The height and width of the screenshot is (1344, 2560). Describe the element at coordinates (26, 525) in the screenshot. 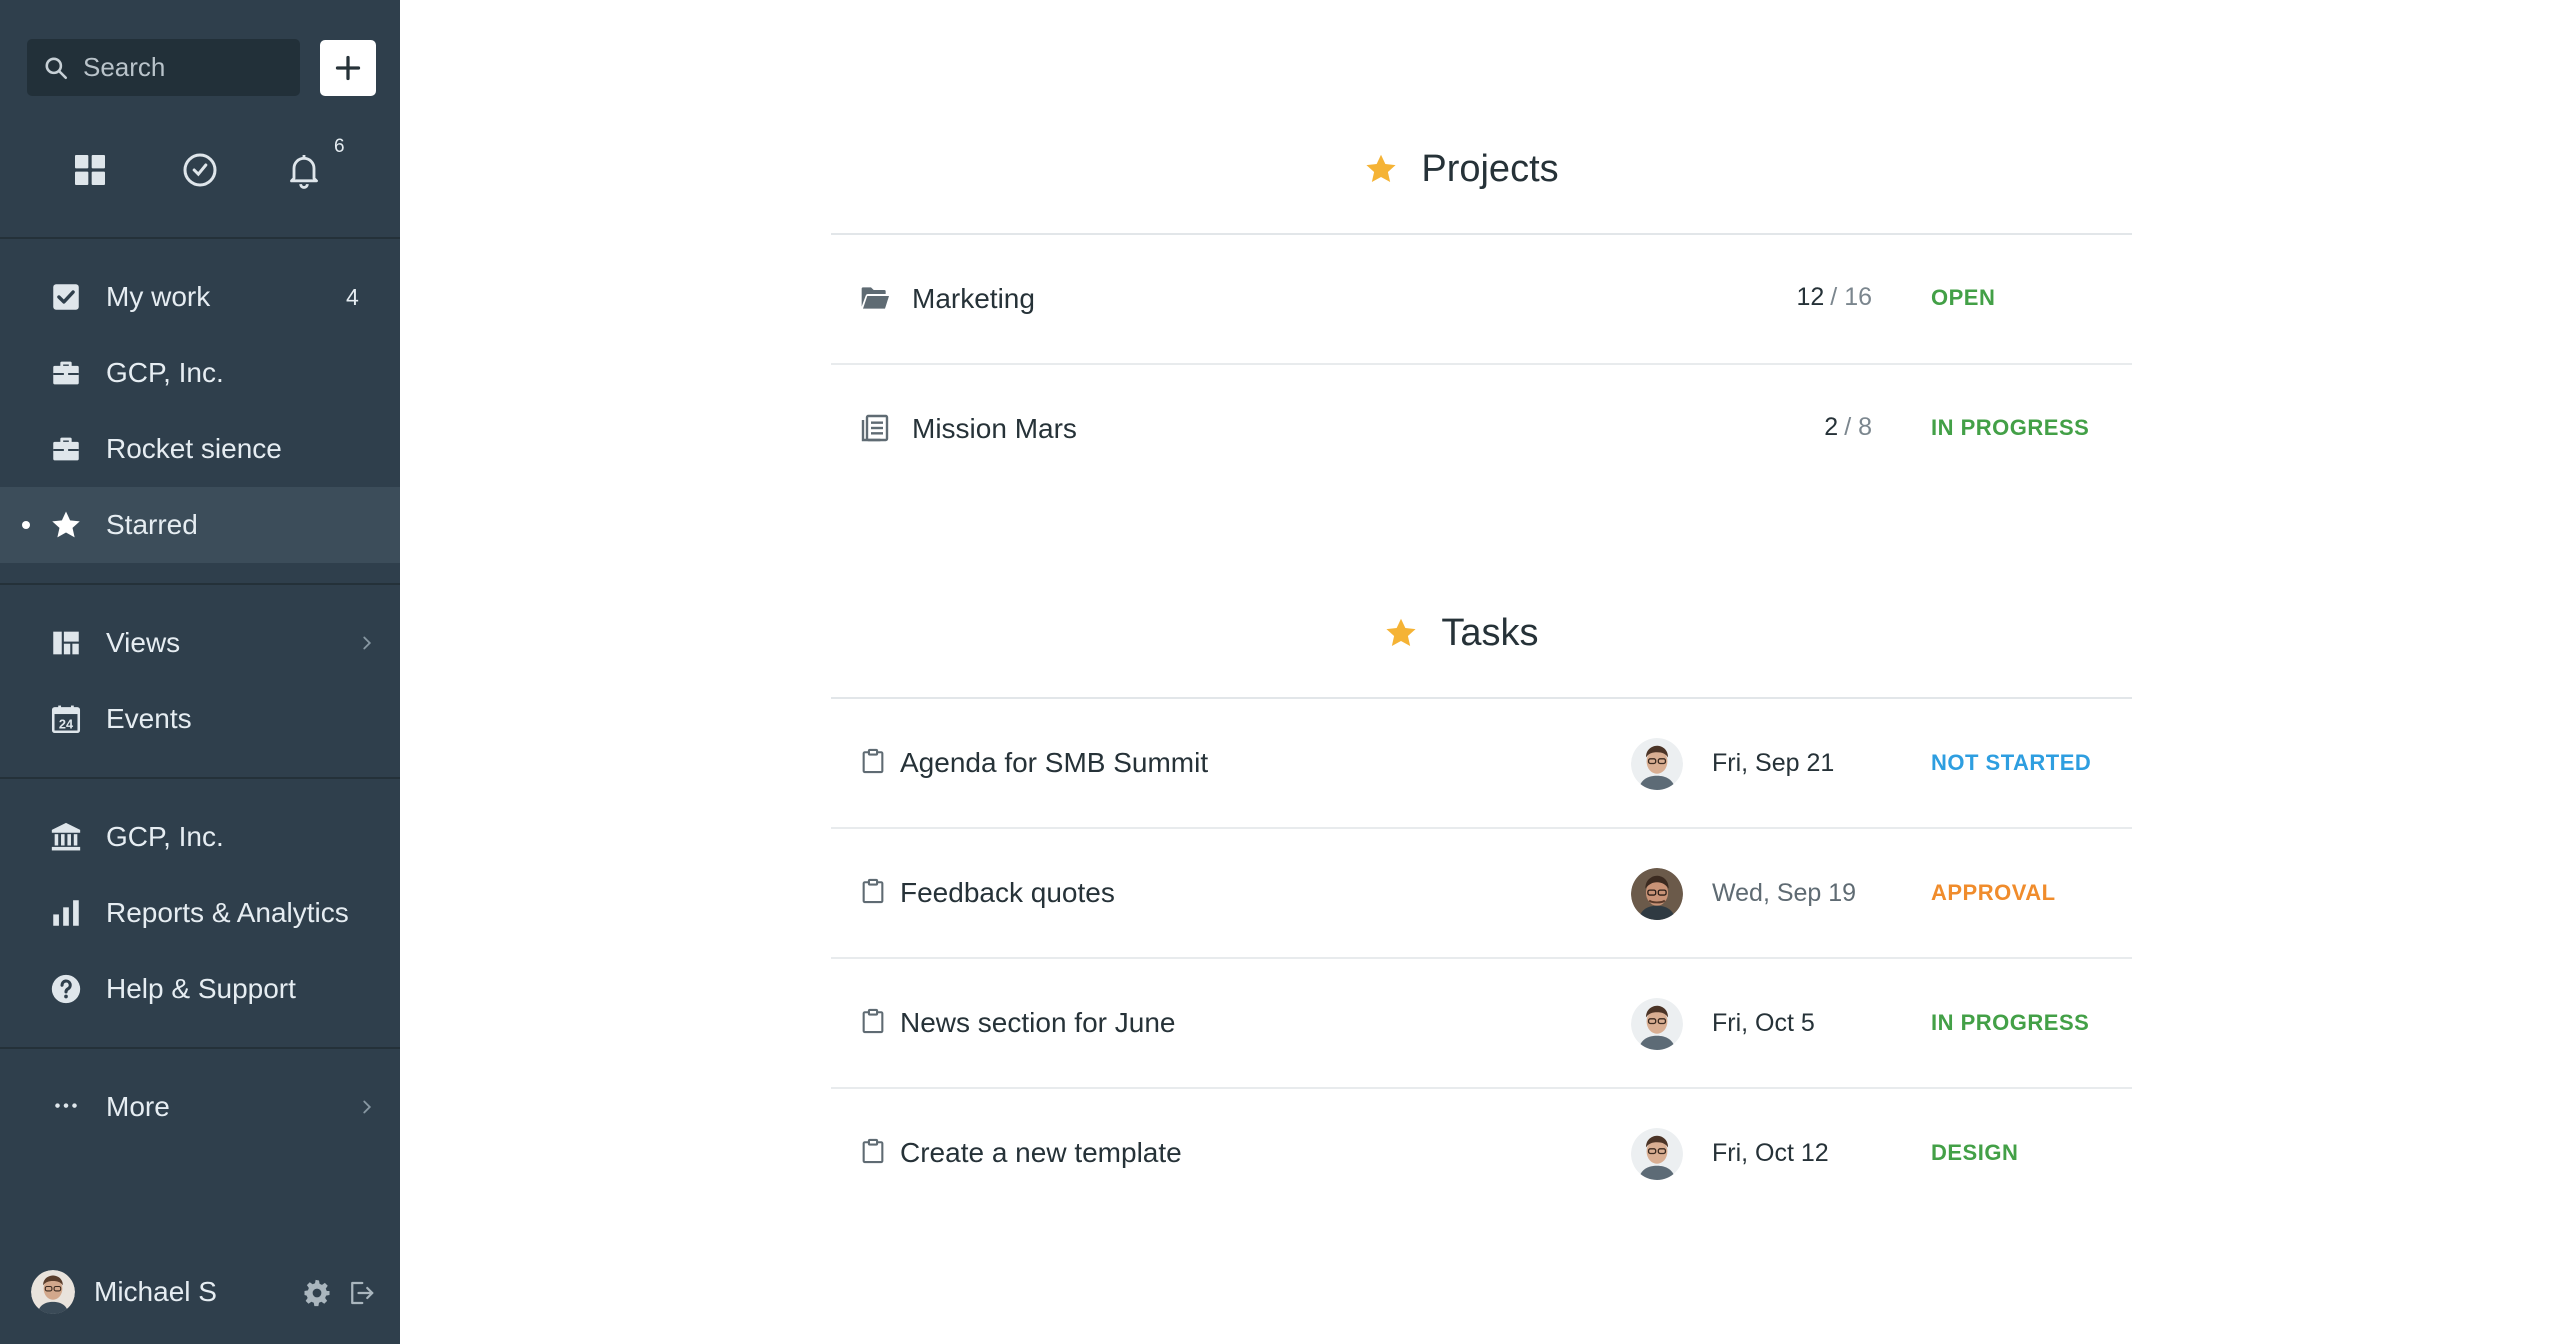

I see `active-indicator` at that location.